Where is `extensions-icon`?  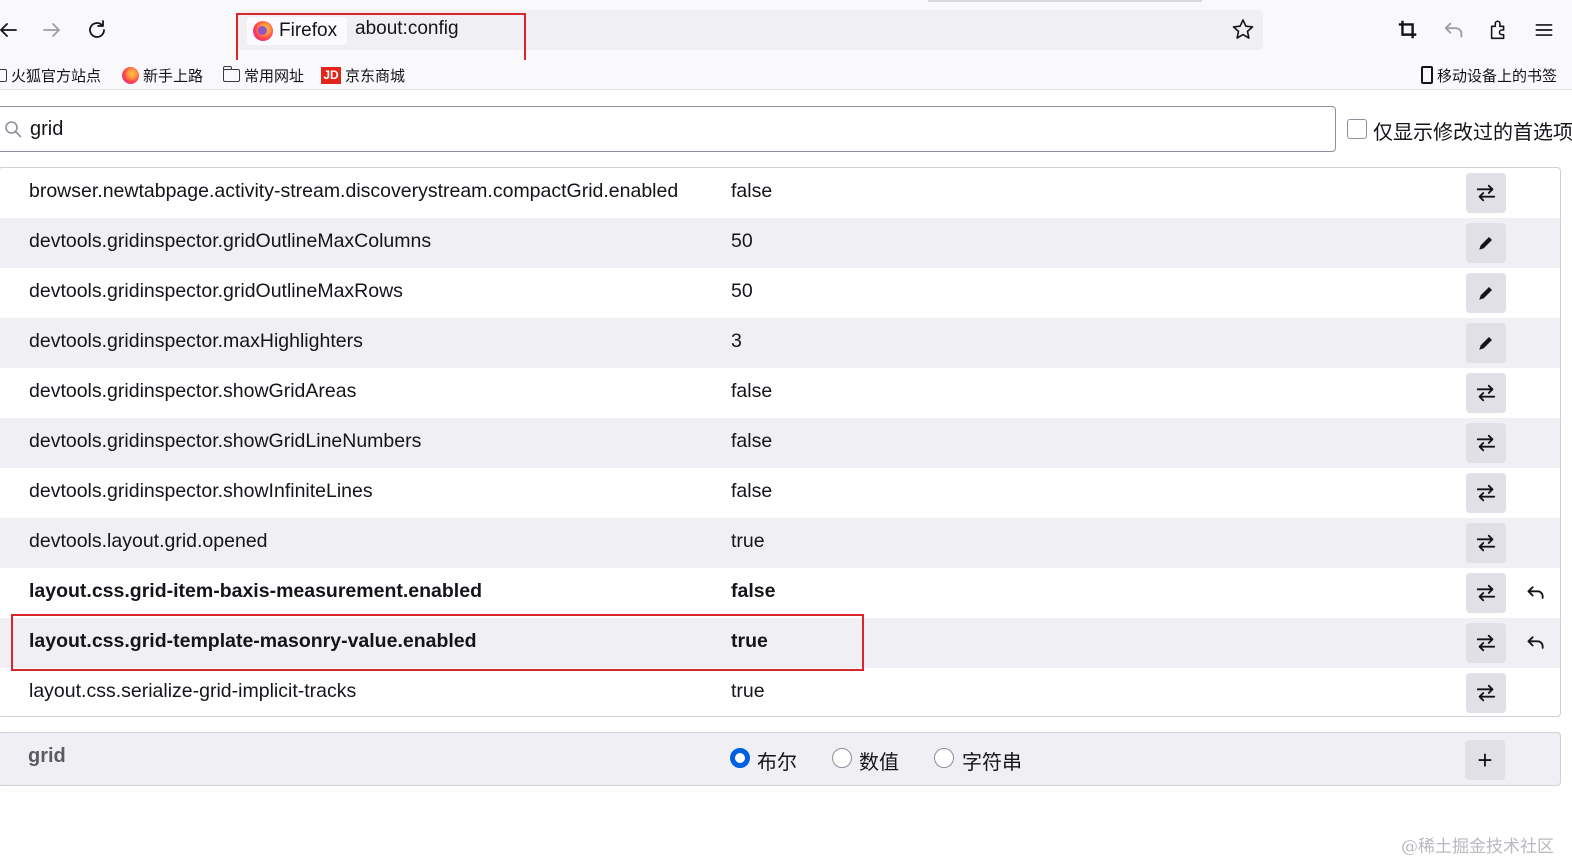 extensions-icon is located at coordinates (1497, 30).